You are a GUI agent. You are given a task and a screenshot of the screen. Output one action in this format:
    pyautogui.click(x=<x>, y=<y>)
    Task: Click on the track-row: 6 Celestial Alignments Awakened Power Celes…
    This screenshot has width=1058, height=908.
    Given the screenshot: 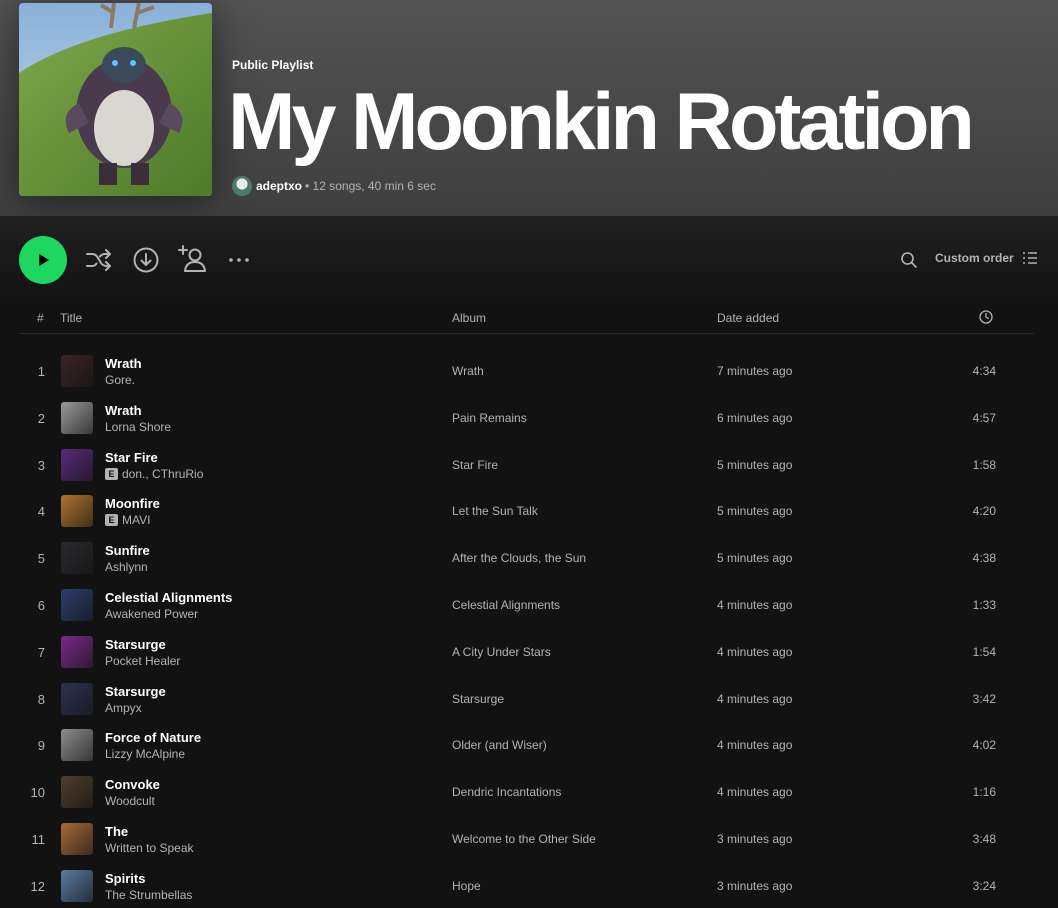 What is the action you would take?
    pyautogui.click(x=526, y=604)
    